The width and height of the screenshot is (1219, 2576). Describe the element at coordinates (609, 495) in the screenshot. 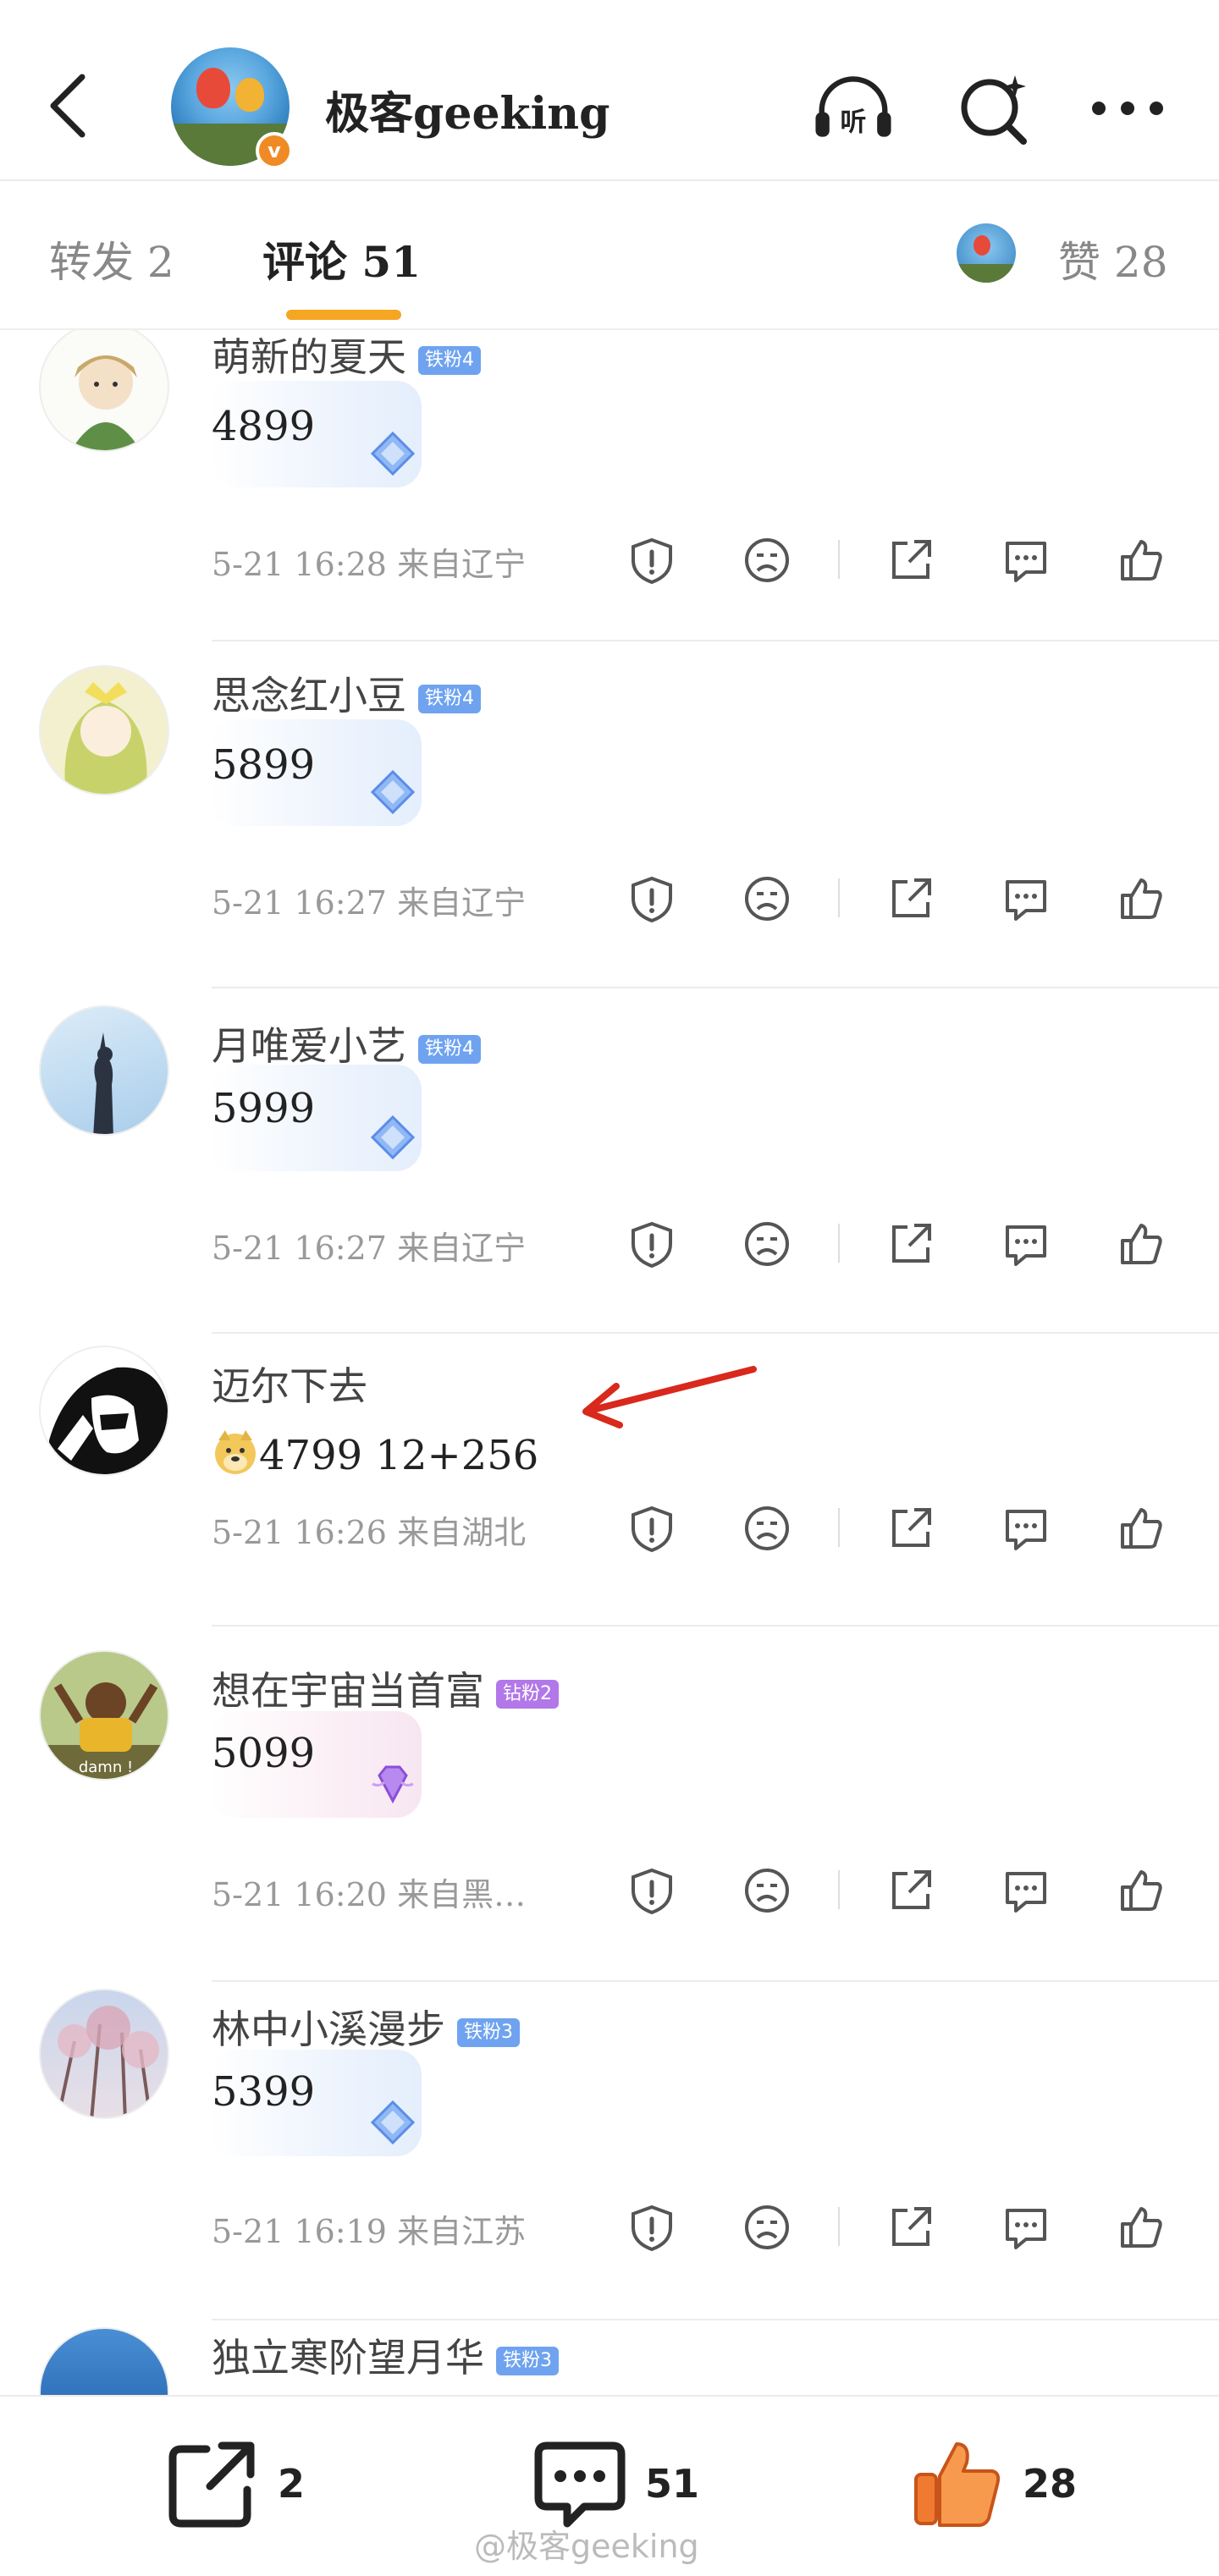

I see `comment-item: 萌新的夏天 铁粉4 4899 5-21 16:28 来自辽宁` at that location.